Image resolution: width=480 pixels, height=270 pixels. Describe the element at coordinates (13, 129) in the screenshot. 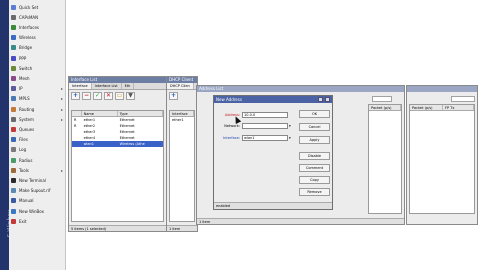

I see `queues-icon` at that location.